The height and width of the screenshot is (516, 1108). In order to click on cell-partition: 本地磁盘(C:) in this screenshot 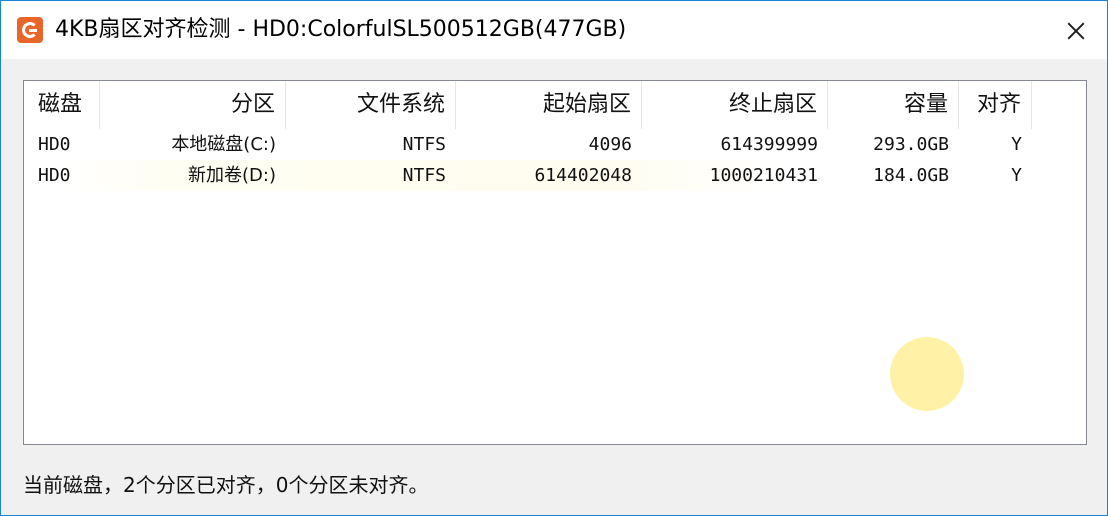, I will do `click(223, 144)`.